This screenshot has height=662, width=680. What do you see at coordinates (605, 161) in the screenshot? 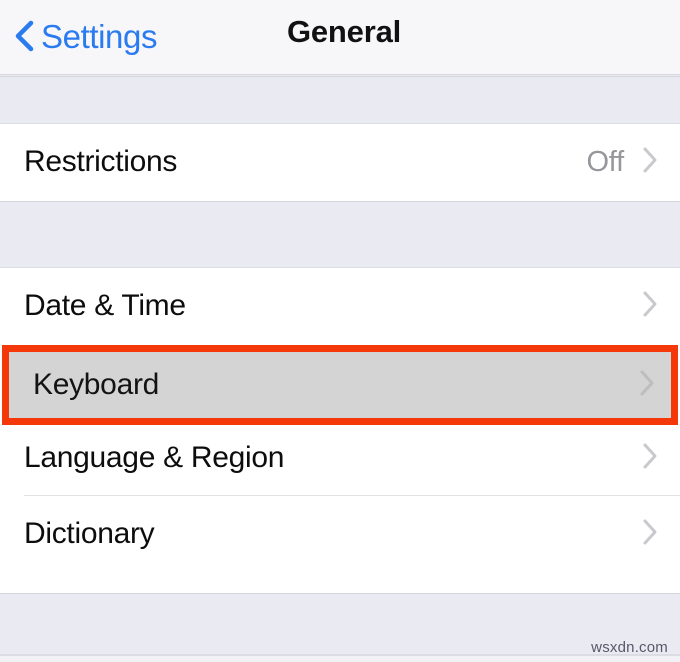
I see `settings-row-value: Off` at bounding box center [605, 161].